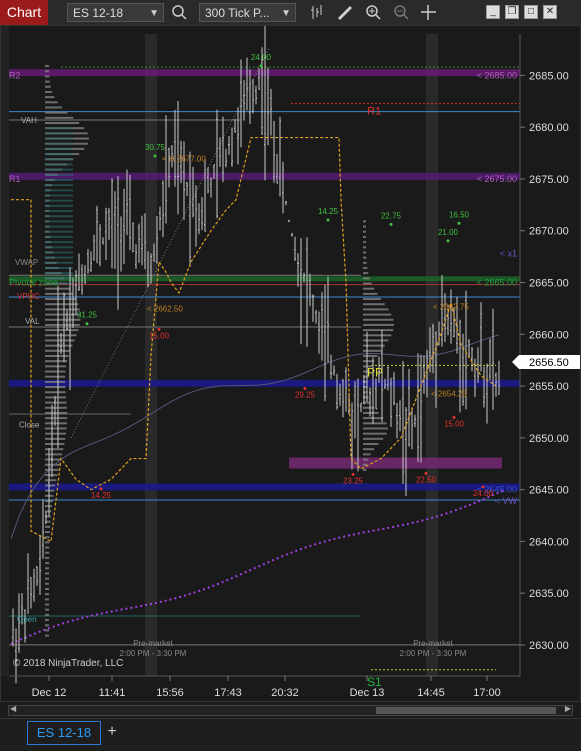 Image resolution: width=581 pixels, height=751 pixels. What do you see at coordinates (317, 12) in the screenshot?
I see `bar-style-icon` at bounding box center [317, 12].